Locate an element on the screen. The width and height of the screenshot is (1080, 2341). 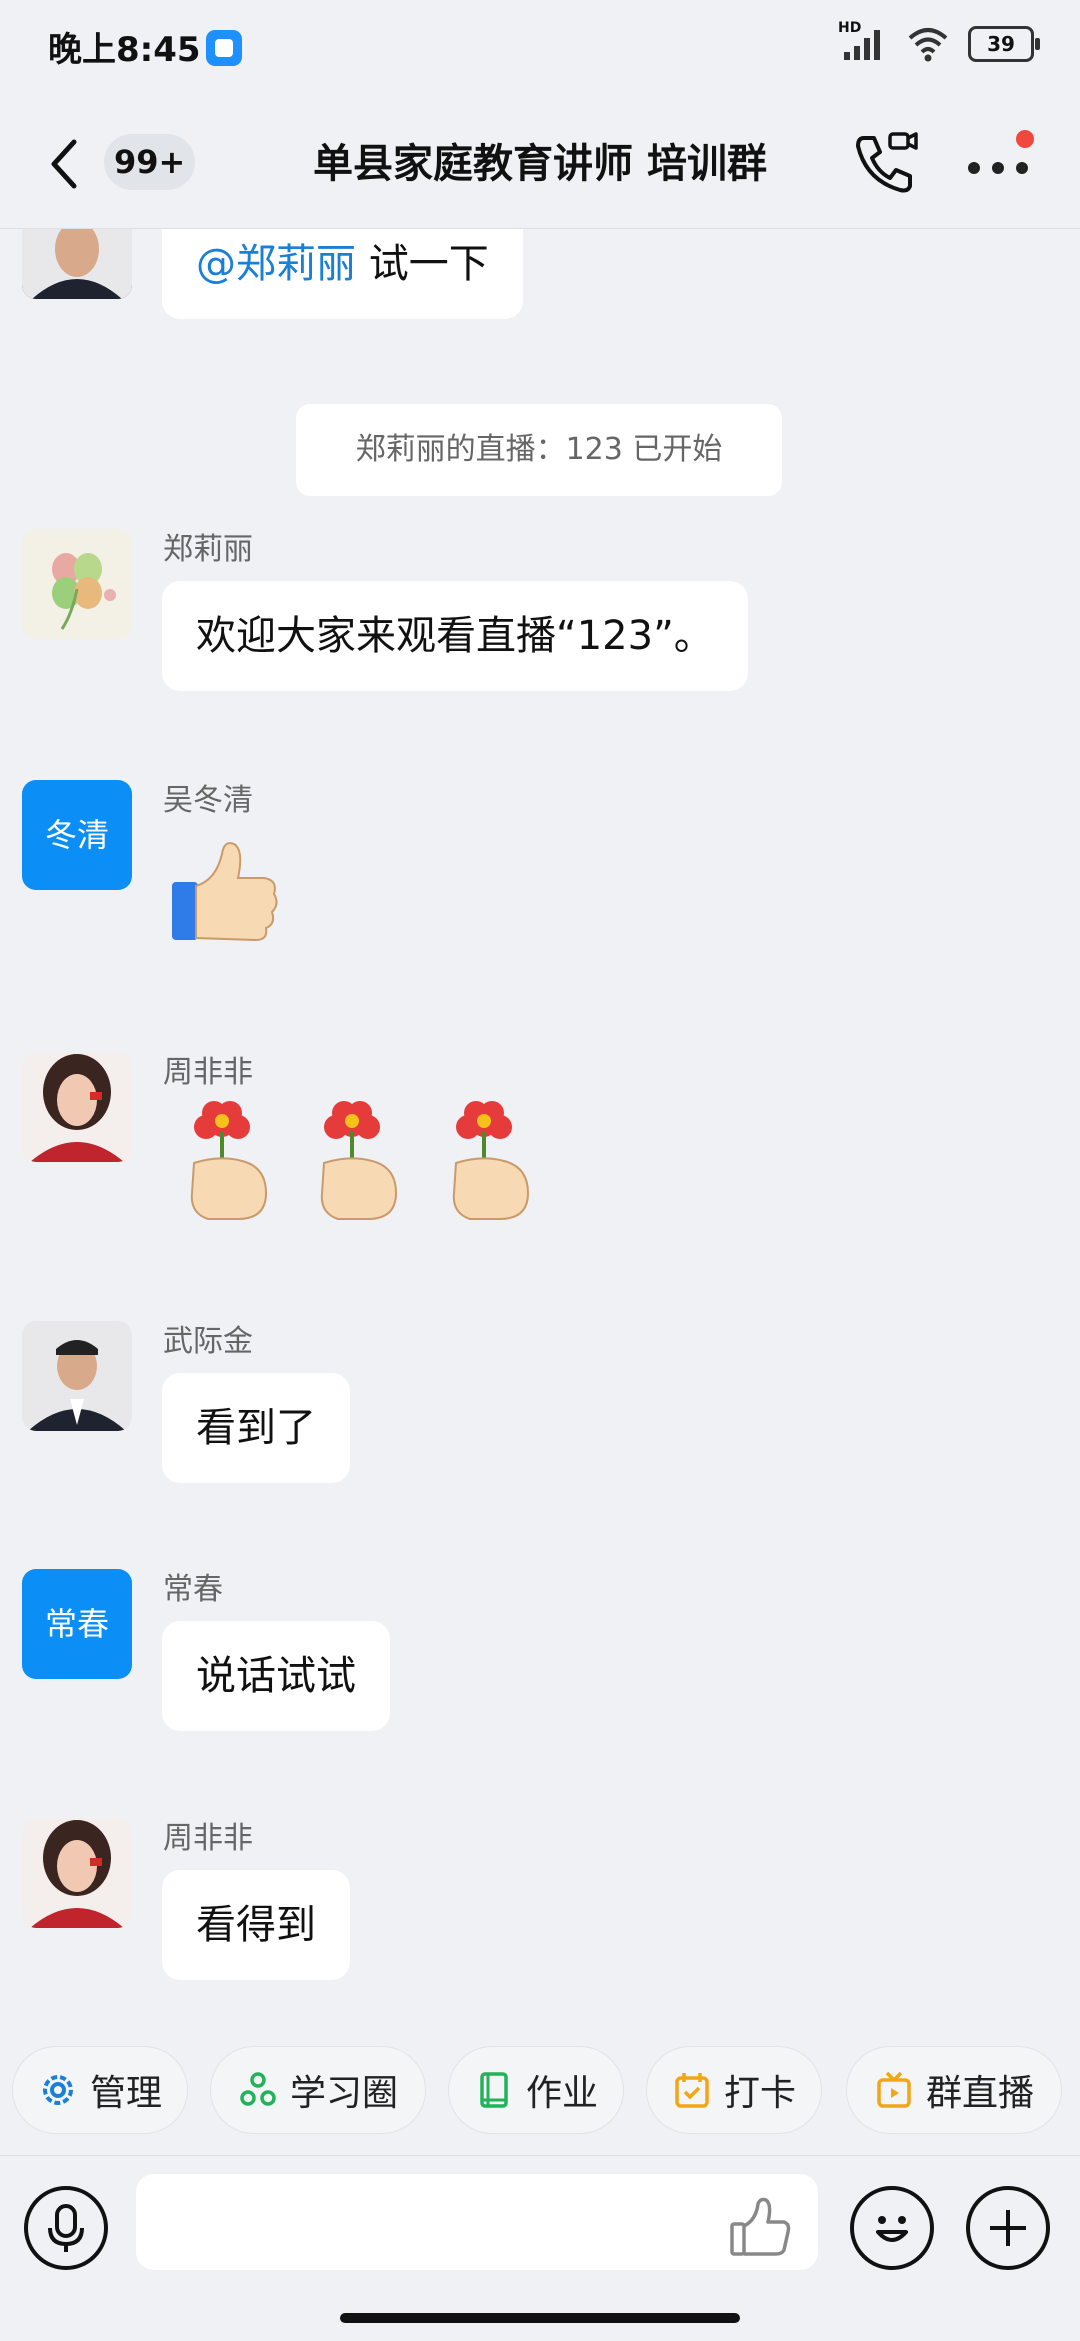
voice-input-button is located at coordinates (66, 2228).